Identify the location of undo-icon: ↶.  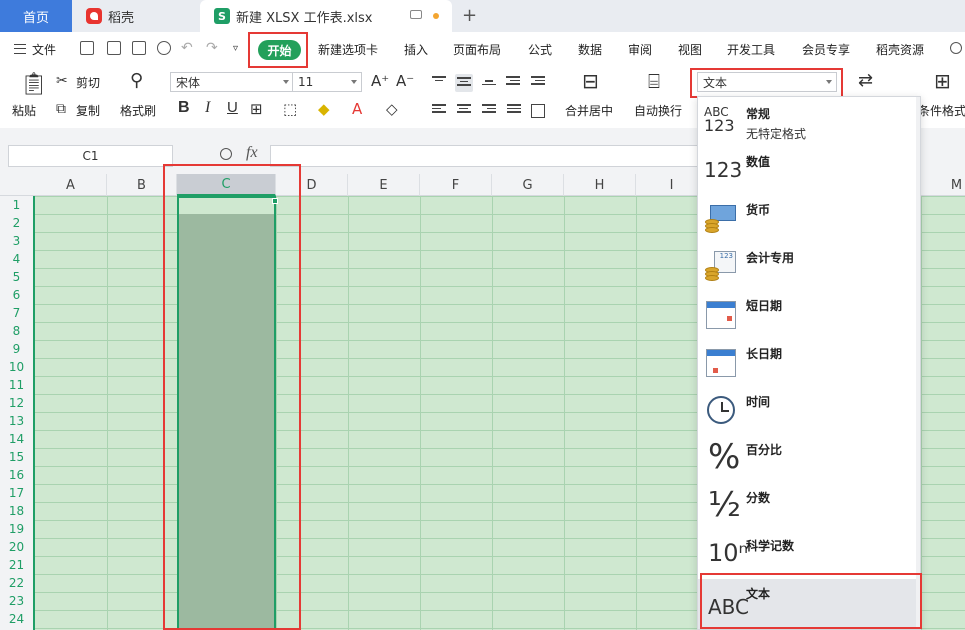
(187, 48).